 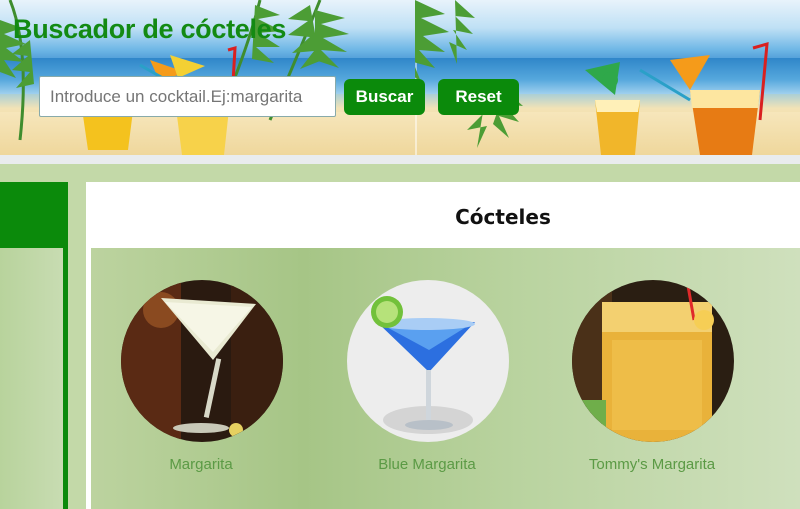 I want to click on cocktail-name: Tommy's Margarita, so click(x=652, y=464).